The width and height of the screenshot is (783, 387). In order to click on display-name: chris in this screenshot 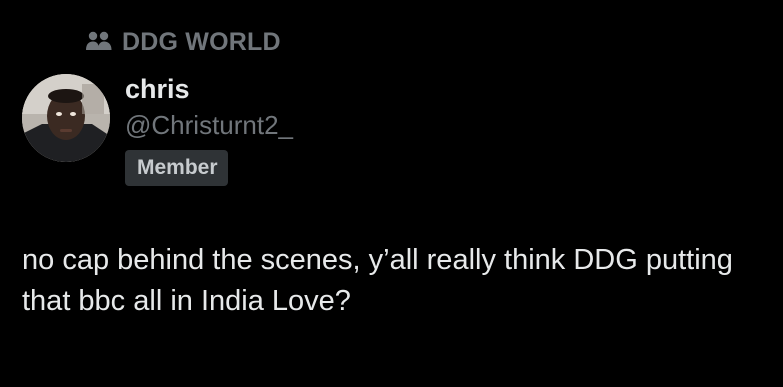, I will do `click(209, 89)`.